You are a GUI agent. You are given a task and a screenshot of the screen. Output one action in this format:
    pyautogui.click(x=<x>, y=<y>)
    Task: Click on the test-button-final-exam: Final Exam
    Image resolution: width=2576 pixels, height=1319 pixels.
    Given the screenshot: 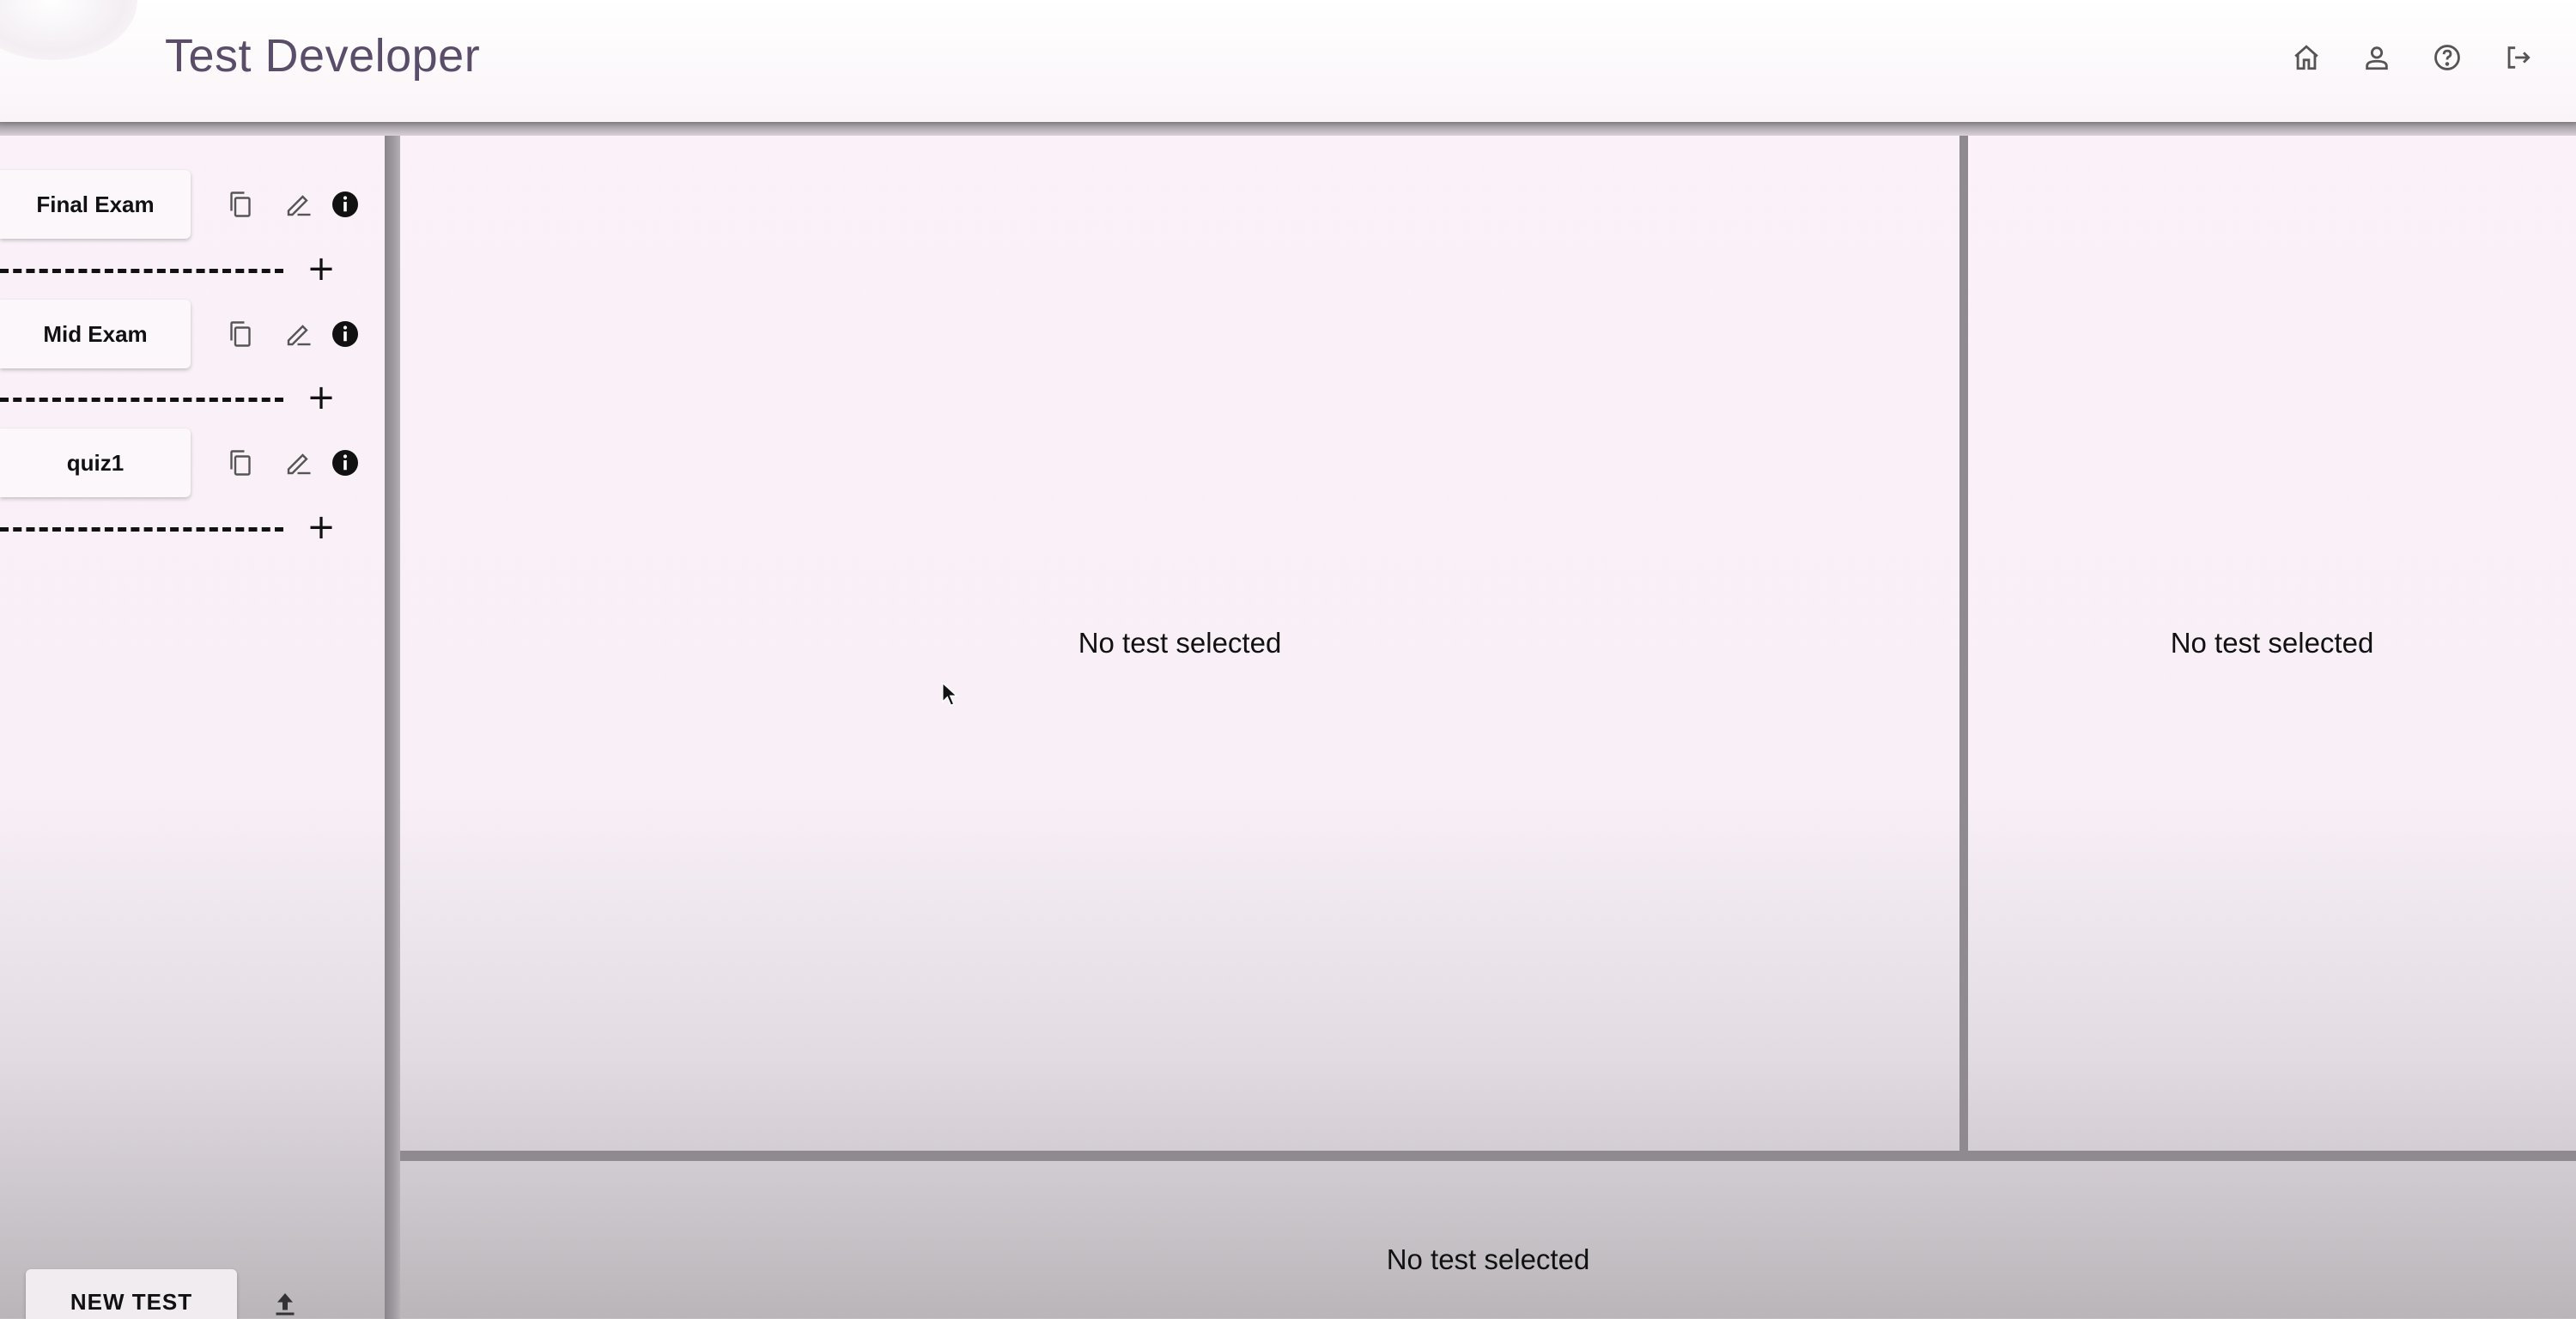 What is the action you would take?
    pyautogui.click(x=96, y=205)
    